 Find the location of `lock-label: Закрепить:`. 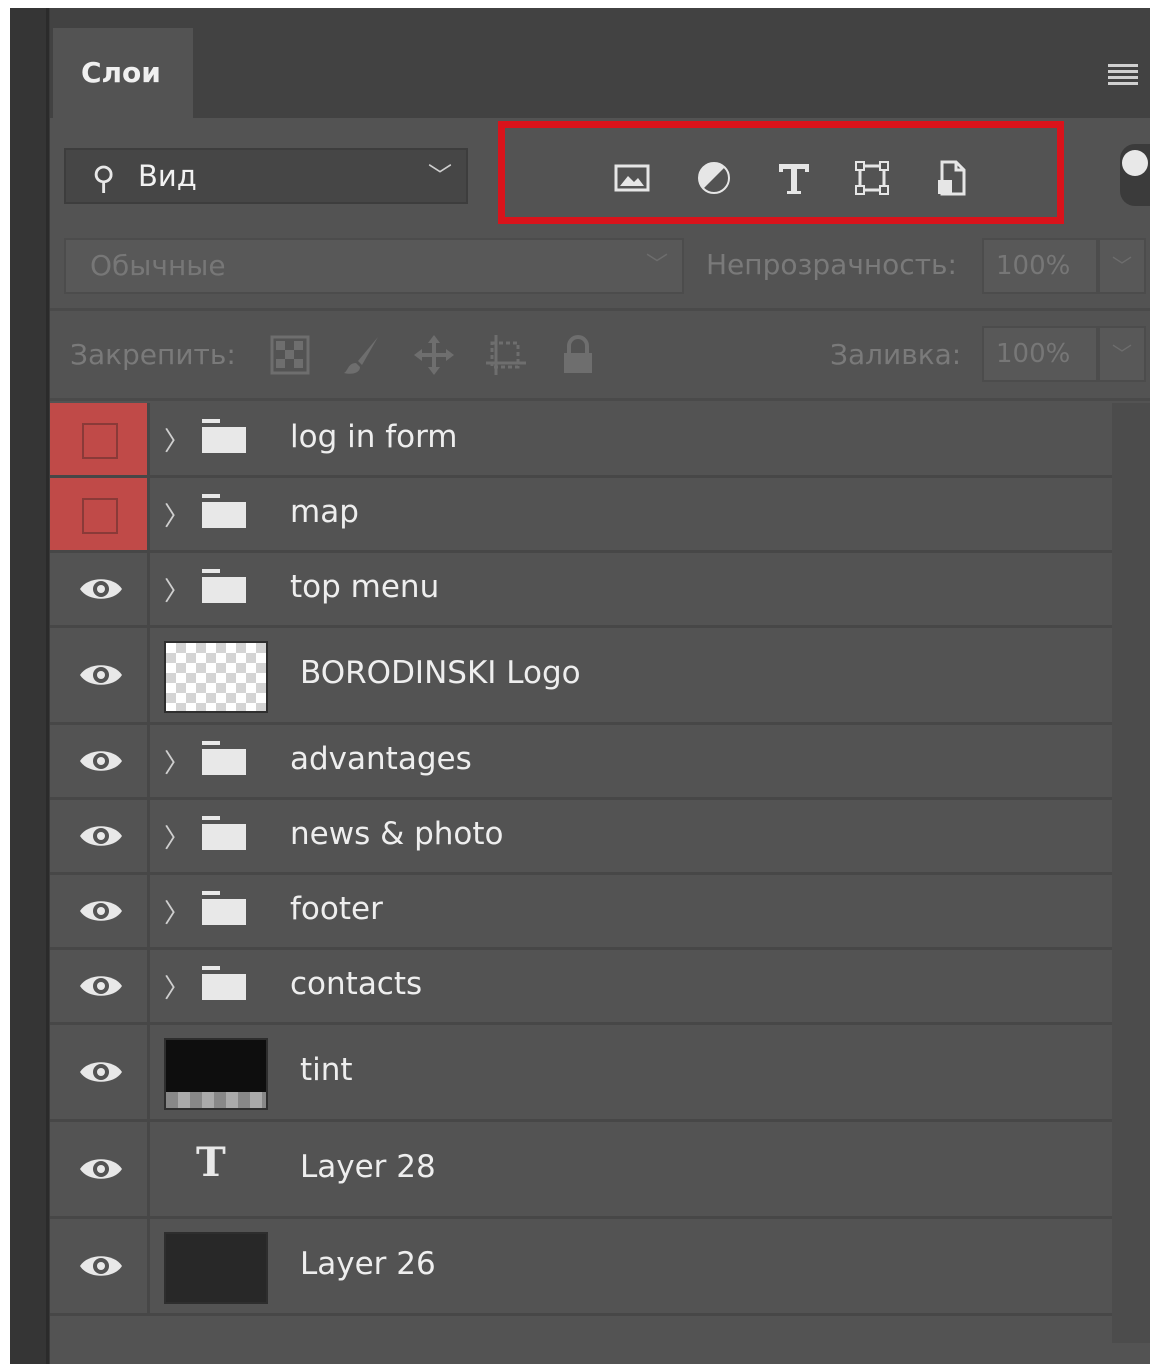

lock-label: Закрепить: is located at coordinates (153, 354).